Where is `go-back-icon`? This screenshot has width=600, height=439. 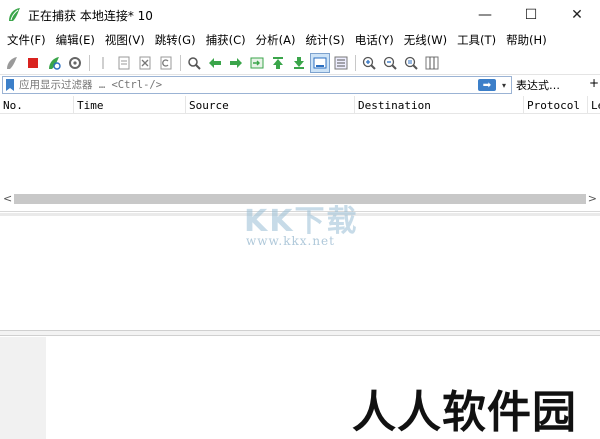
go-back-icon is located at coordinates (215, 62).